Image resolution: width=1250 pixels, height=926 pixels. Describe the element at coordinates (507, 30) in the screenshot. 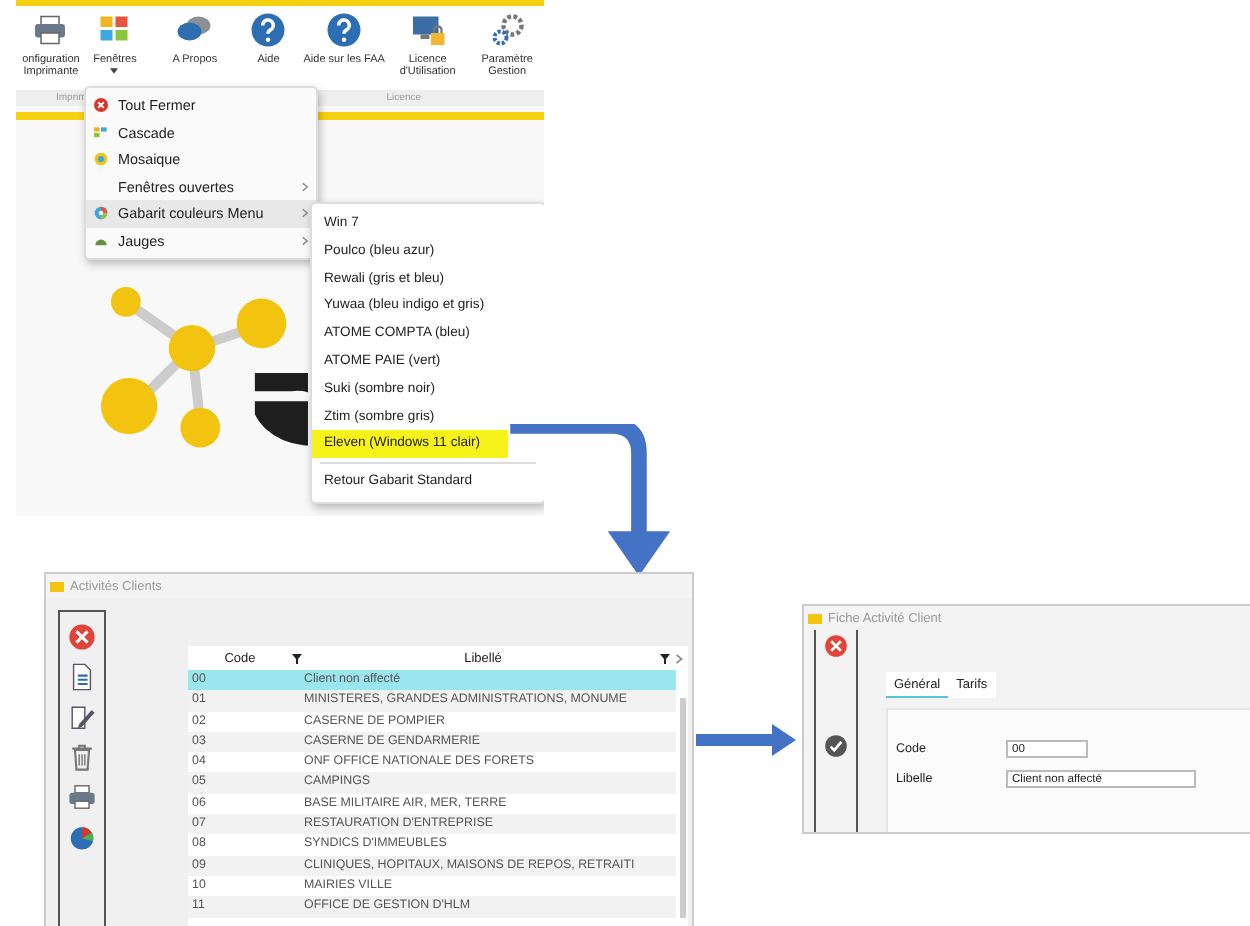

I see `gears-icon` at that location.